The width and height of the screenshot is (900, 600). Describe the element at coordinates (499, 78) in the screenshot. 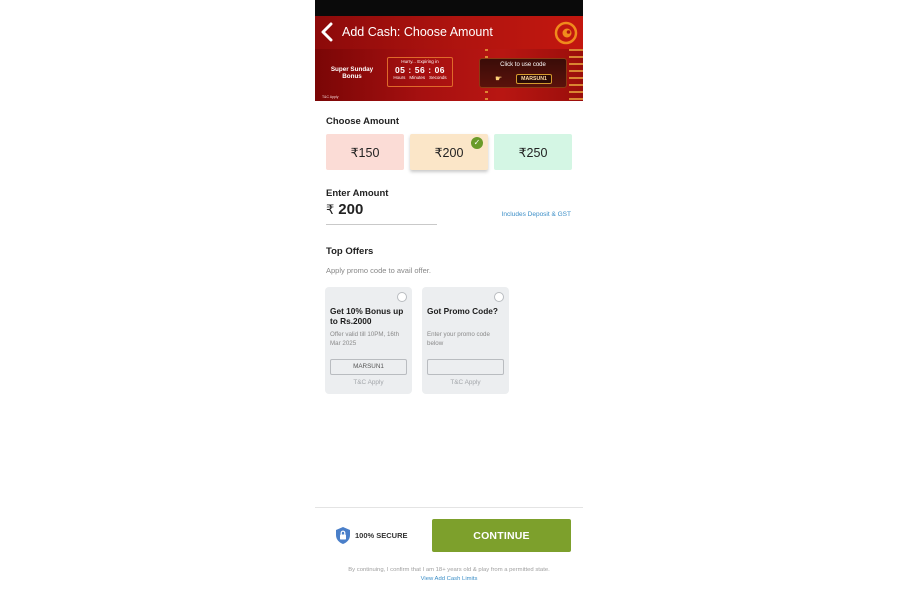

I see `pointing-hand-icon: ☛` at that location.